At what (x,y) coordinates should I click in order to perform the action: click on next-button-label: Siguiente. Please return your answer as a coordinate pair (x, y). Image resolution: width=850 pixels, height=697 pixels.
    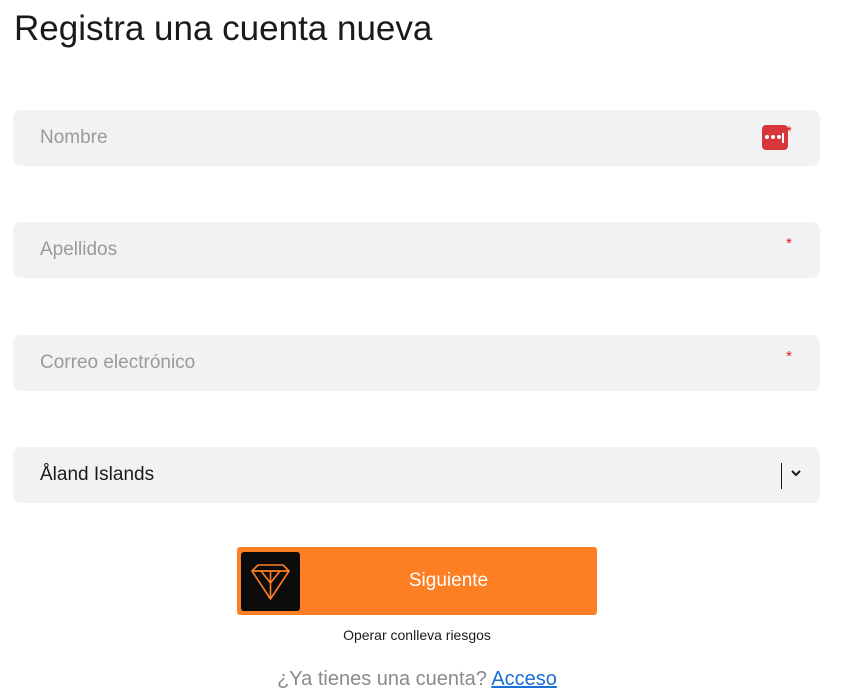
    Looking at the image, I should click on (448, 580).